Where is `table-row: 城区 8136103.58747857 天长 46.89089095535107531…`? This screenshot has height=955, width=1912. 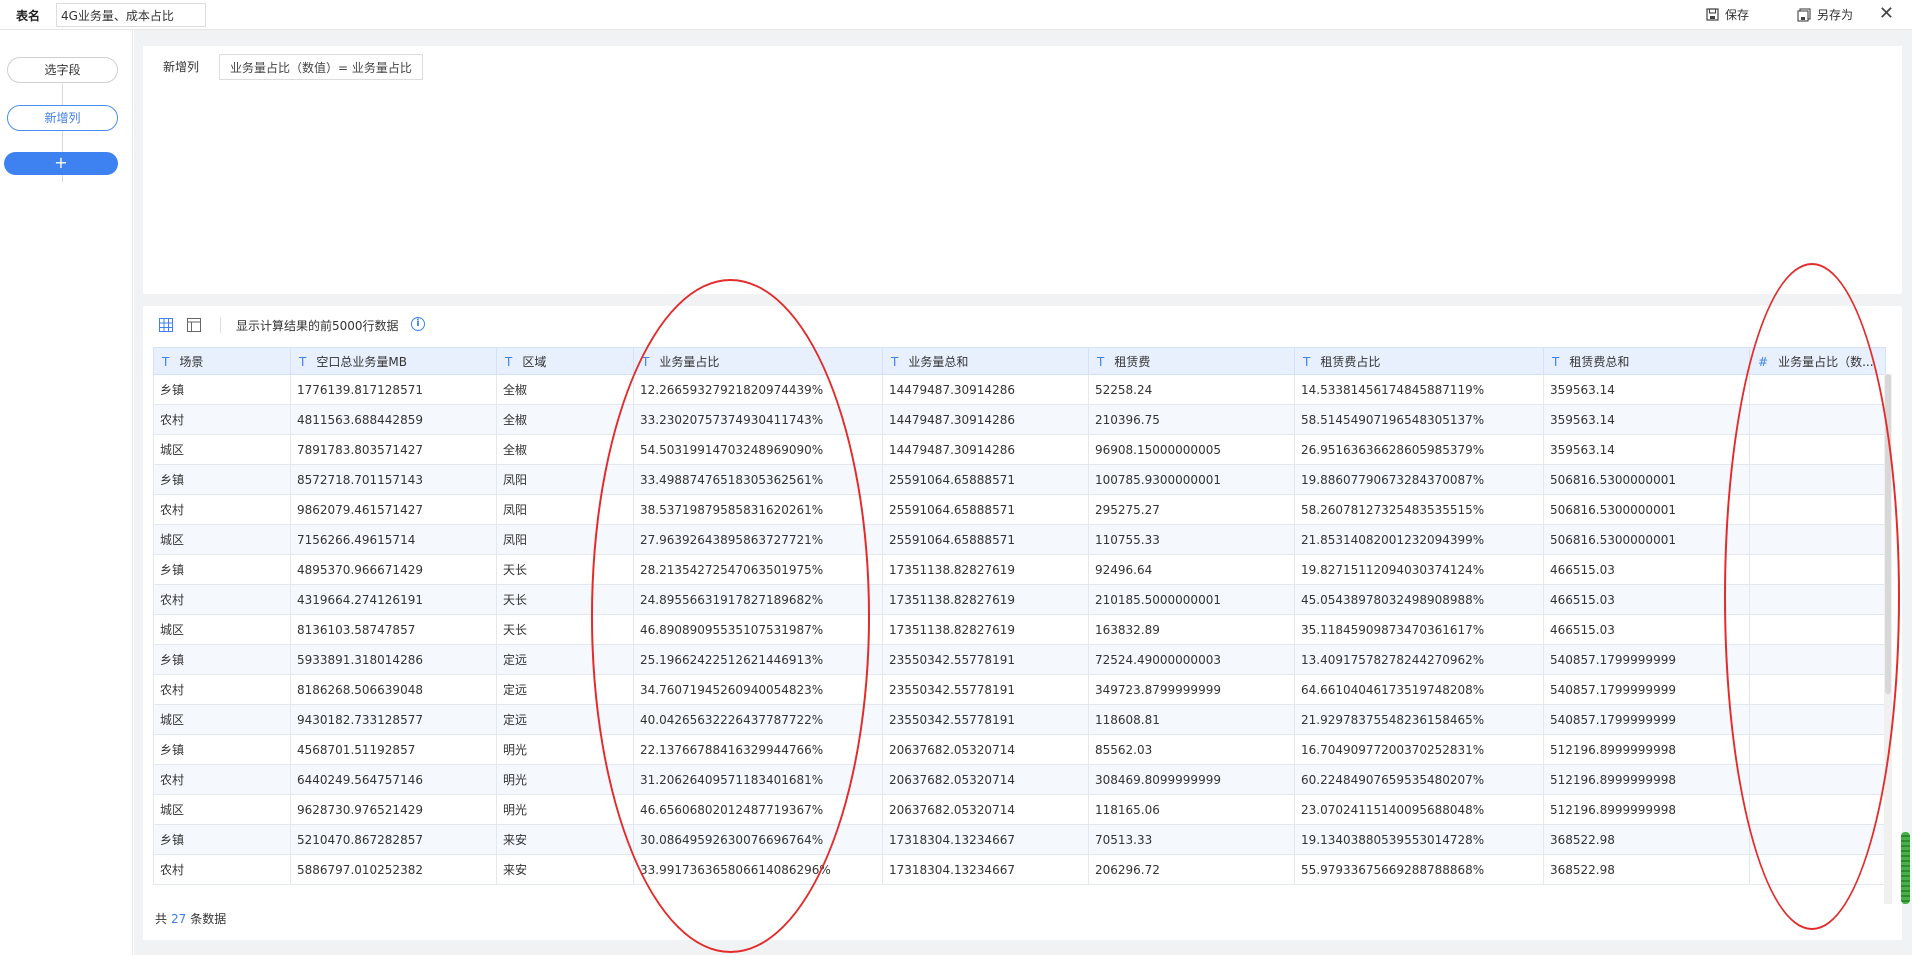
table-row: 城区 8136103.58747857 天长 46.89089095535107531… is located at coordinates (1019, 629).